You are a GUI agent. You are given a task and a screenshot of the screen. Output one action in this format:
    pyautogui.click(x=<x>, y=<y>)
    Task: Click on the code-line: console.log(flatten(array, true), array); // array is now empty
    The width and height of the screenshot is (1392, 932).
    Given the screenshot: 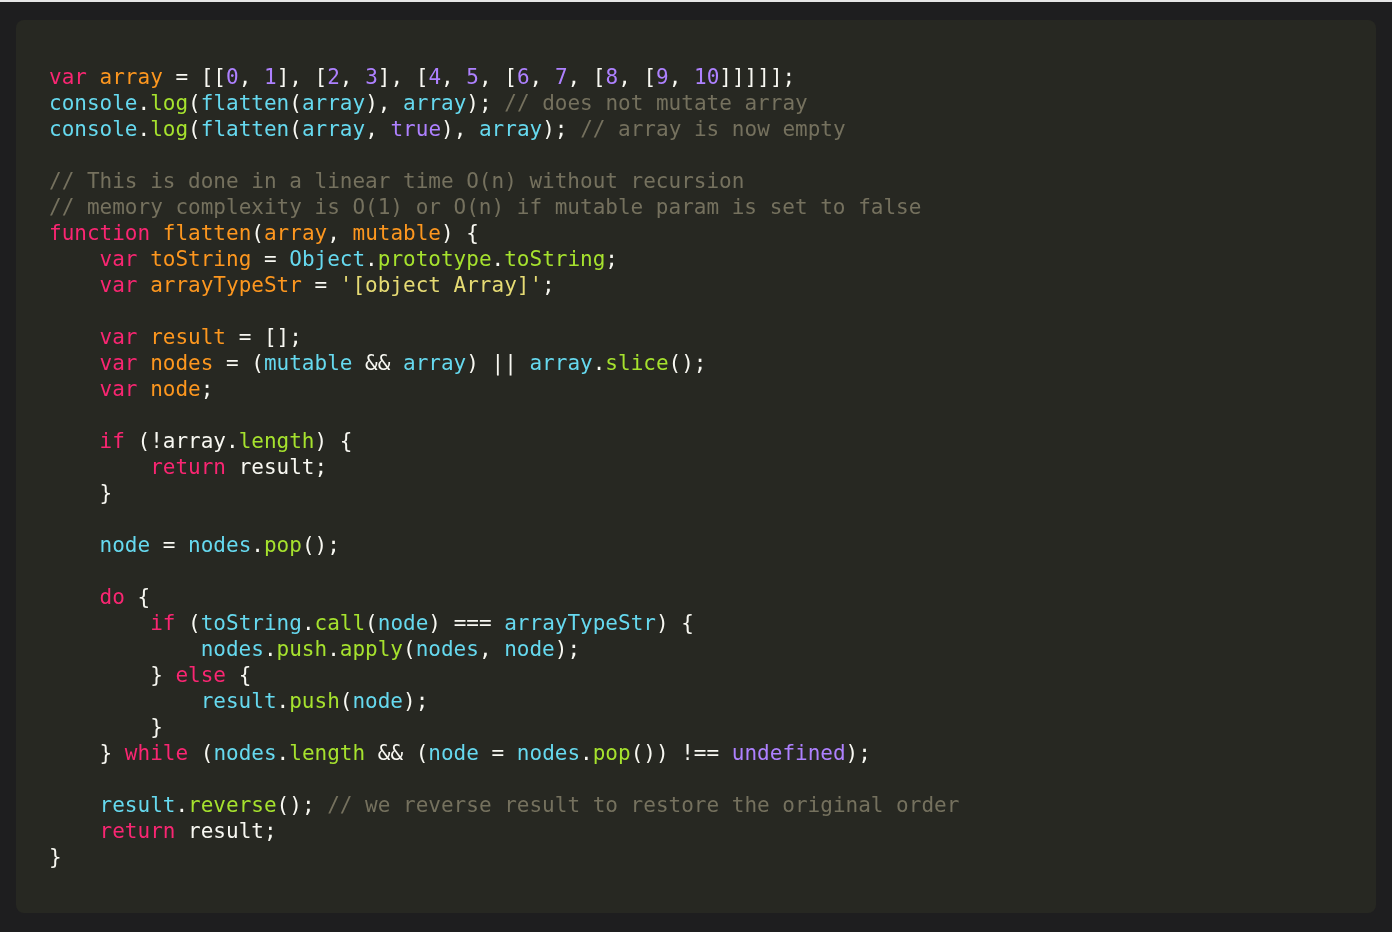 What is the action you would take?
    pyautogui.click(x=447, y=129)
    